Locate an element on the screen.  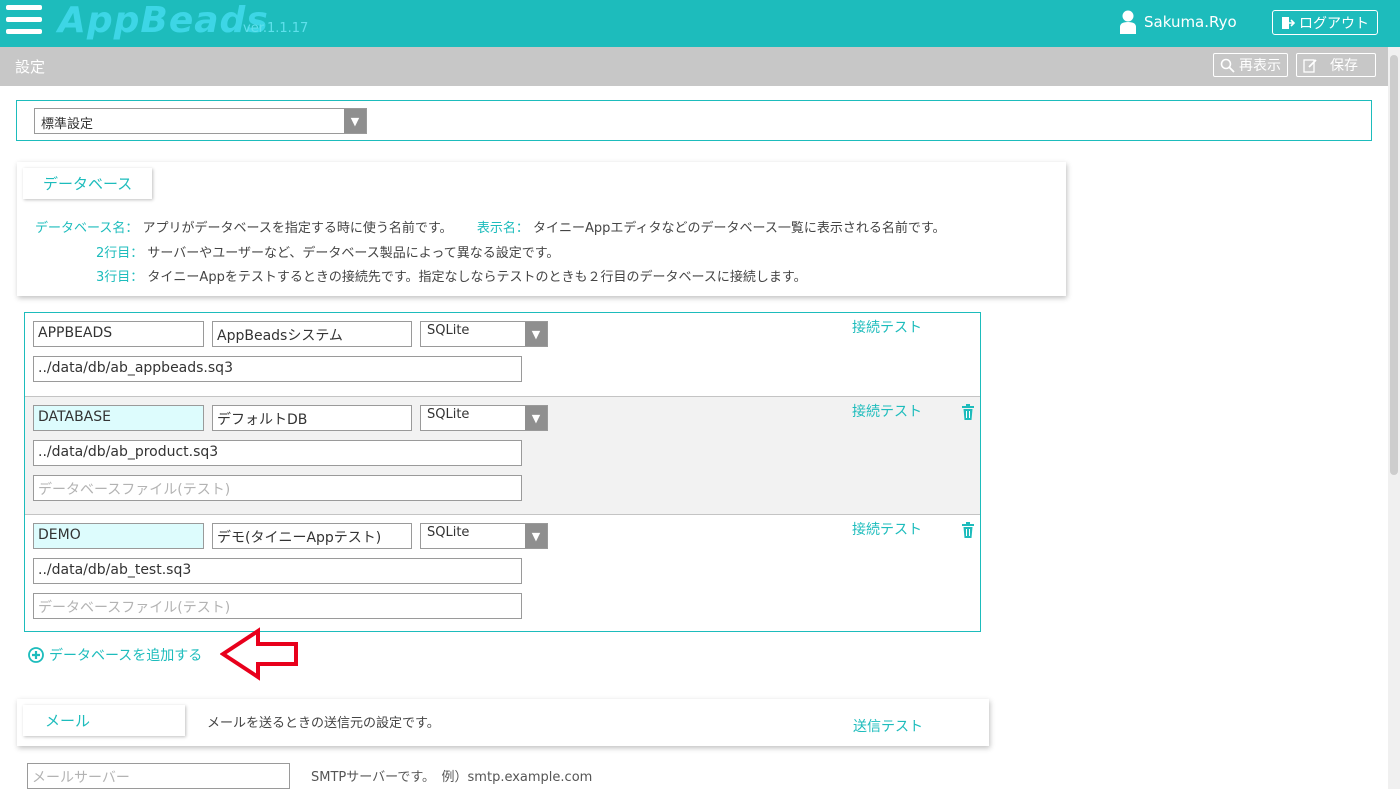
add-database-button: データベースを追加する is located at coordinates (115, 655).